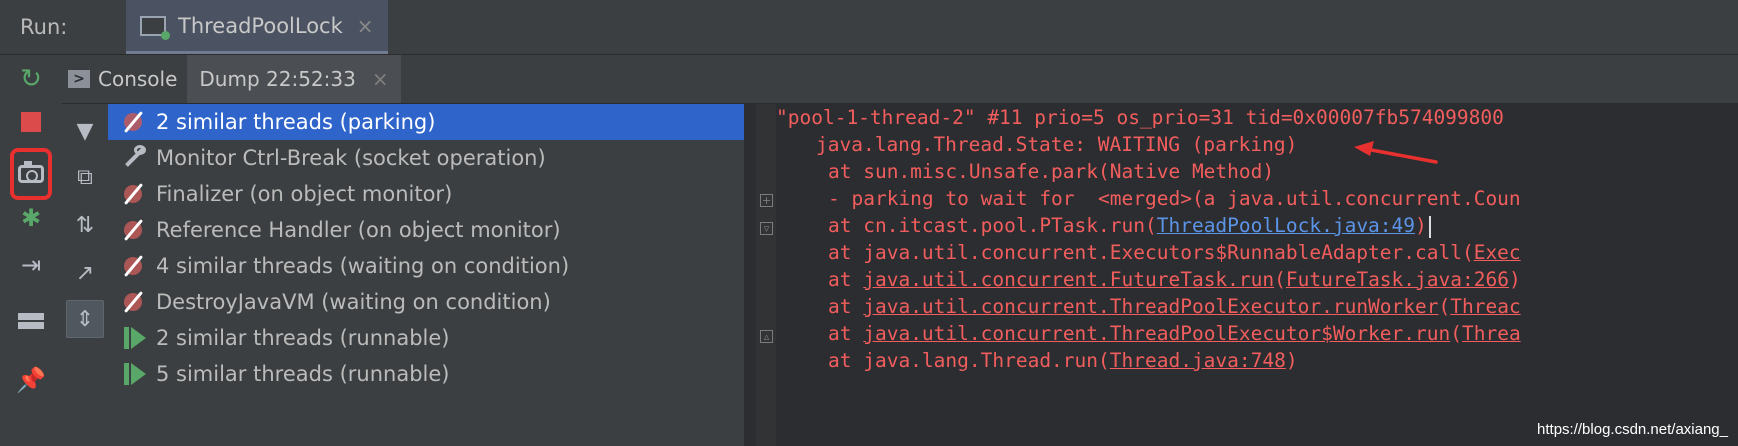  I want to click on tab-dump: Dump 22:52:33 ×, so click(294, 79).